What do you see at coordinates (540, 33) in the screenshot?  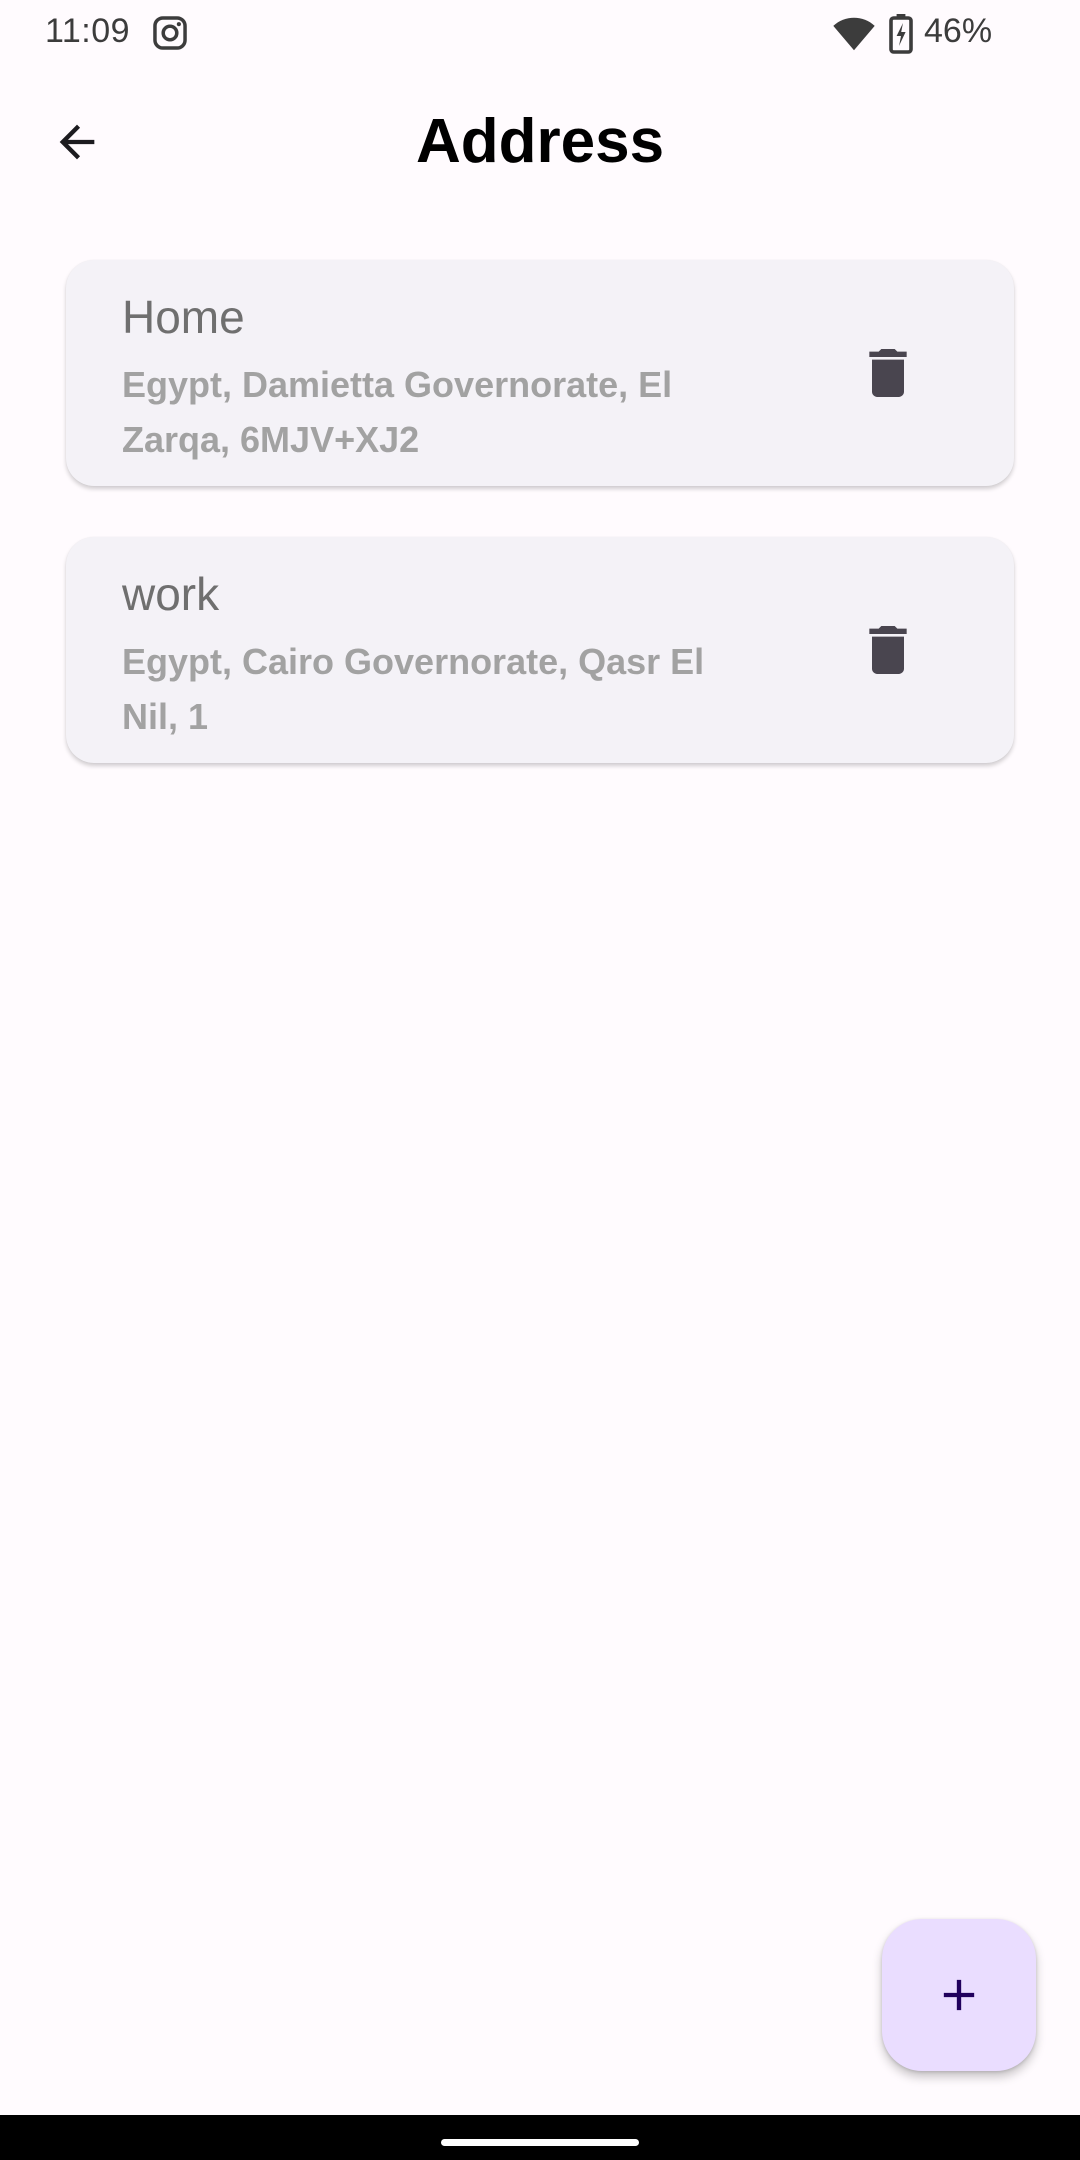 I see `status-bar: 11:09 46%` at bounding box center [540, 33].